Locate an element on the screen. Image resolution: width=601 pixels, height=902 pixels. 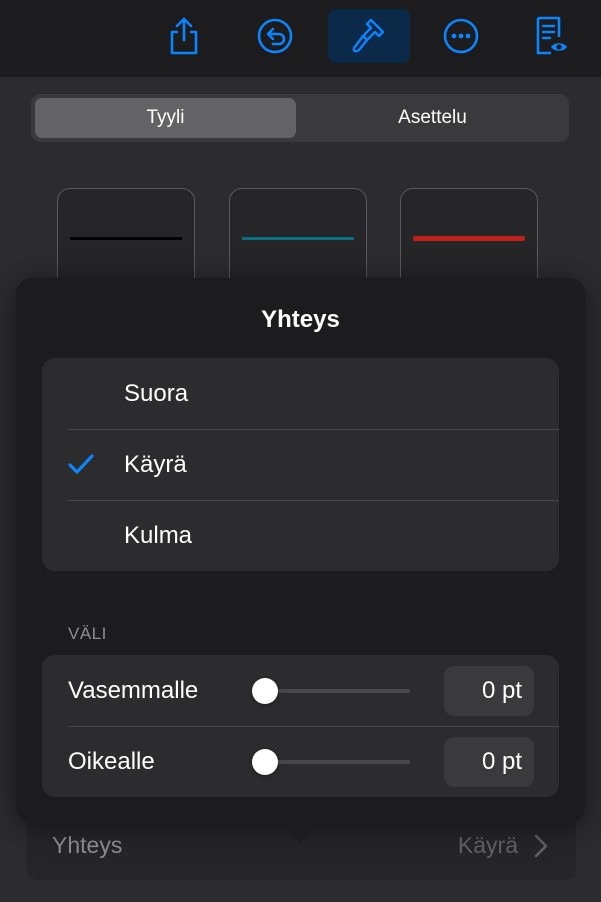
more-icon is located at coordinates (461, 36).